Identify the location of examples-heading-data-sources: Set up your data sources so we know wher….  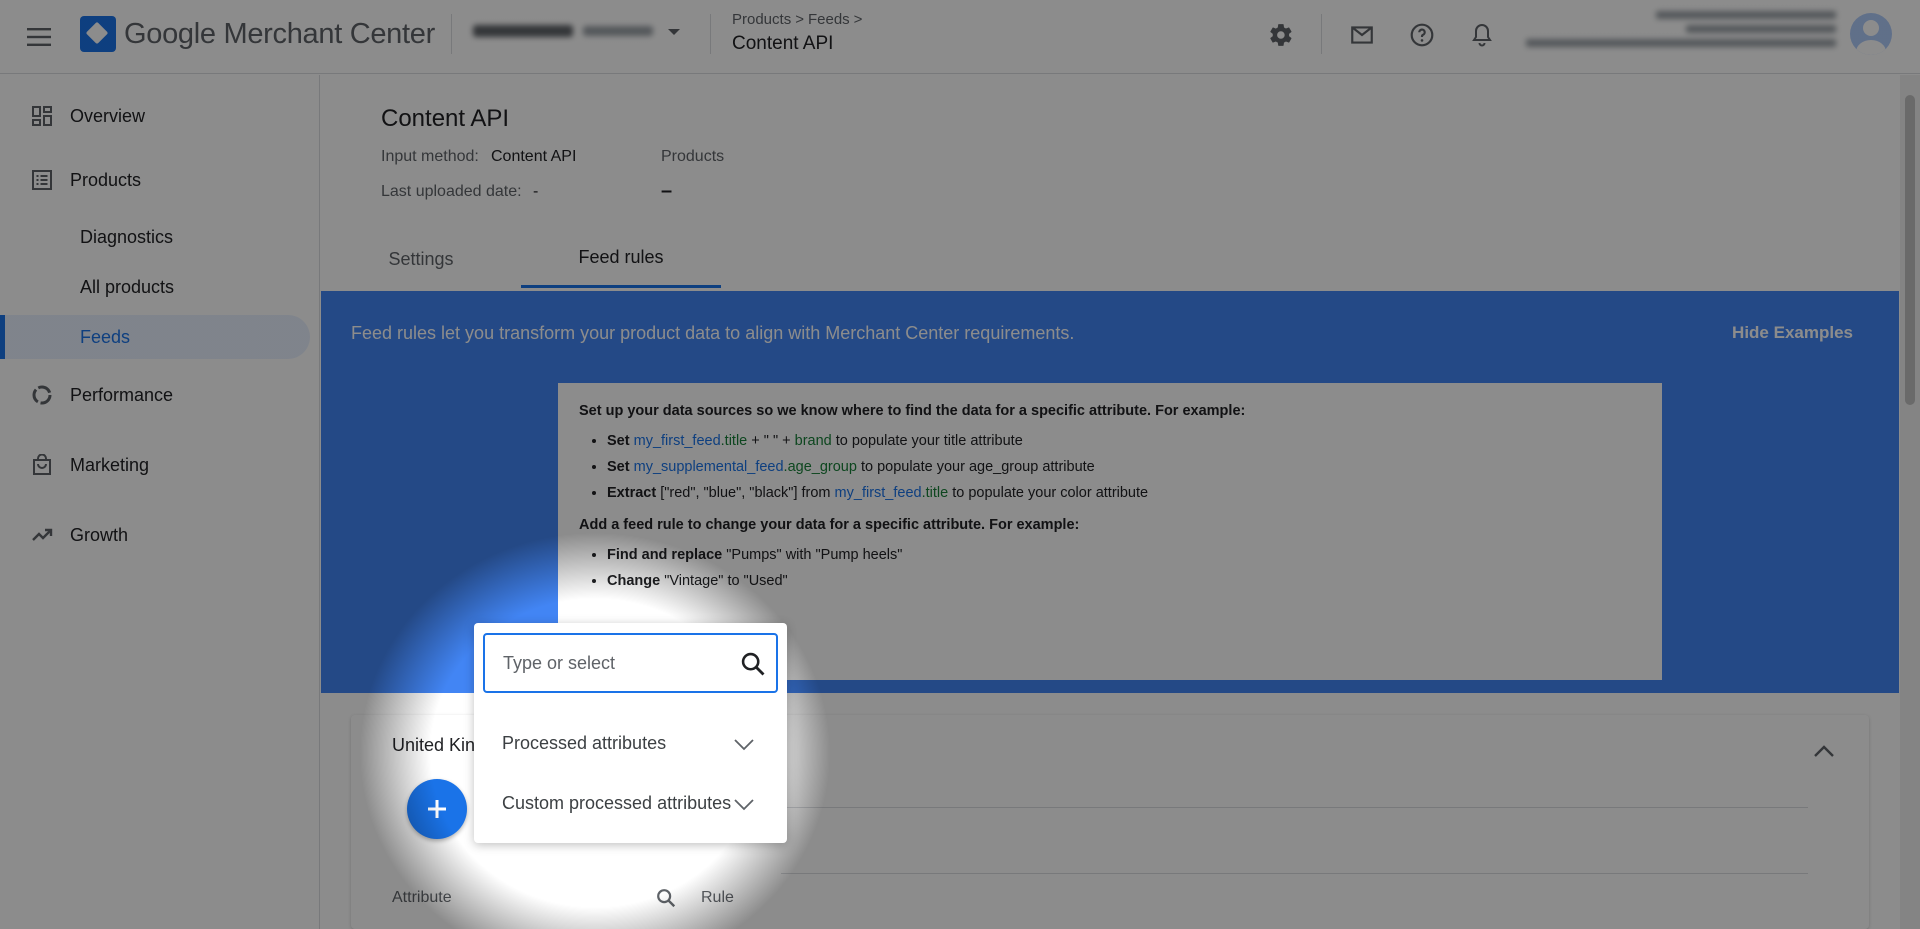
(912, 411).